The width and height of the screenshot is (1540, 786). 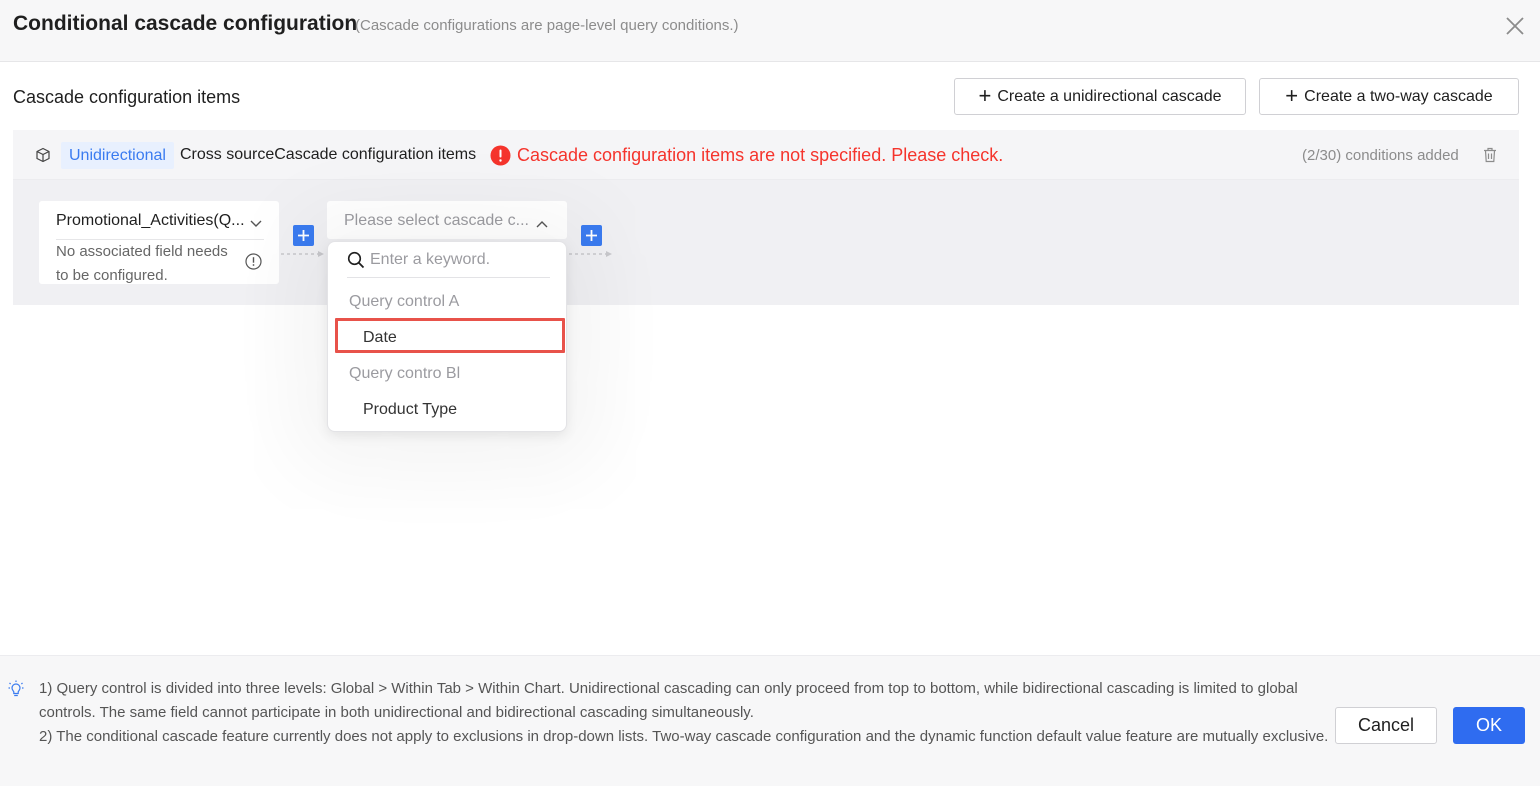 What do you see at coordinates (410, 410) in the screenshot?
I see `option-product-type: Product Type` at bounding box center [410, 410].